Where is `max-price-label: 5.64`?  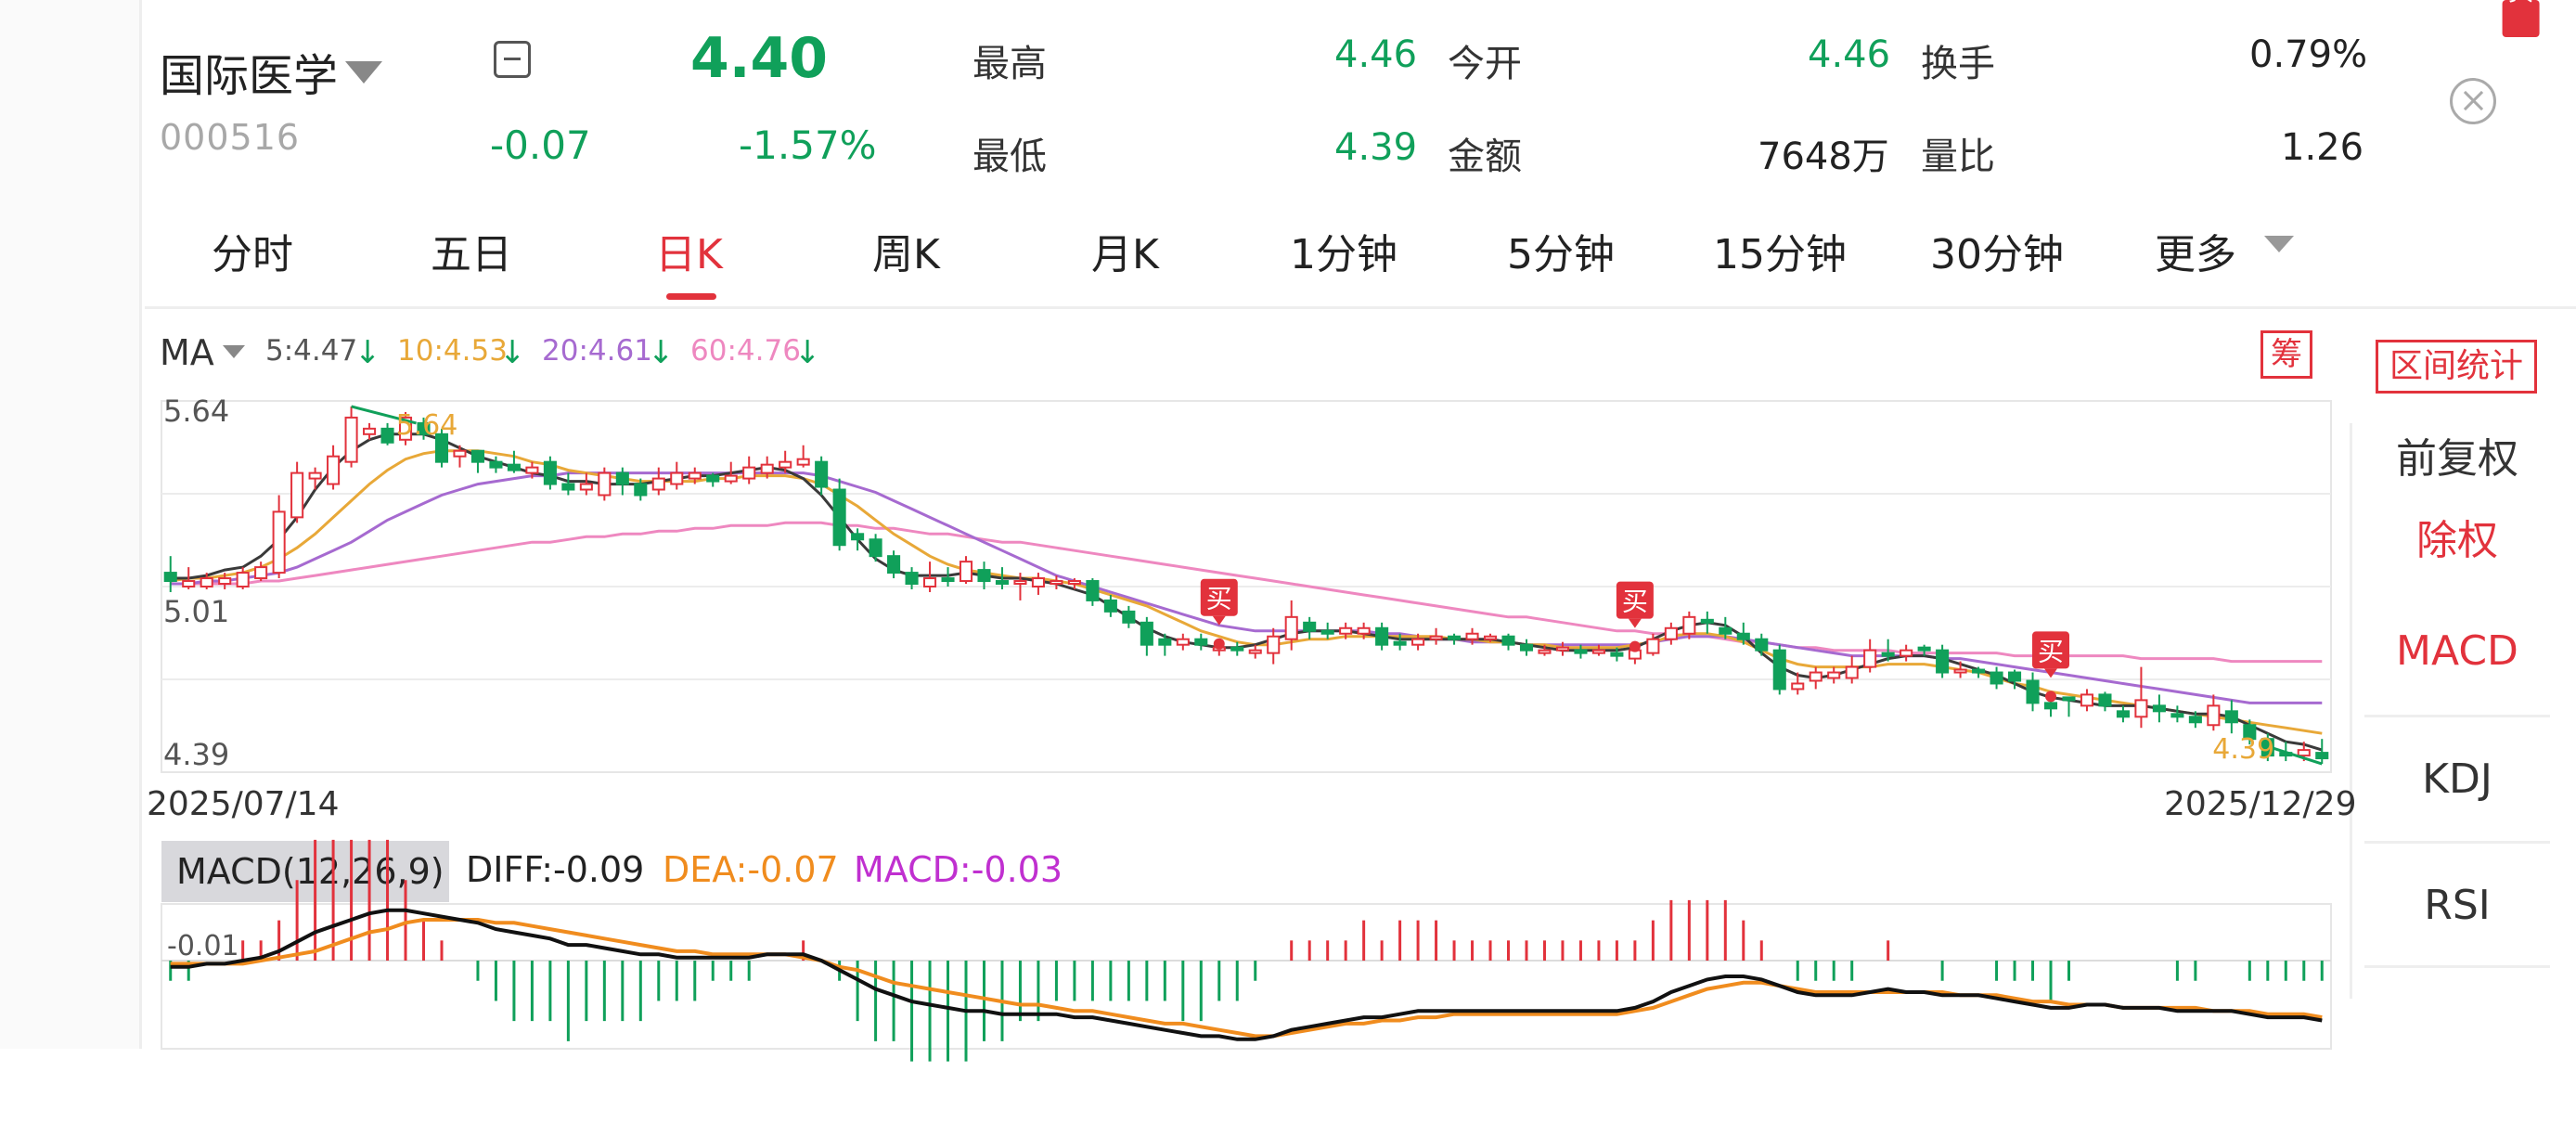
max-price-label: 5.64 is located at coordinates (427, 425).